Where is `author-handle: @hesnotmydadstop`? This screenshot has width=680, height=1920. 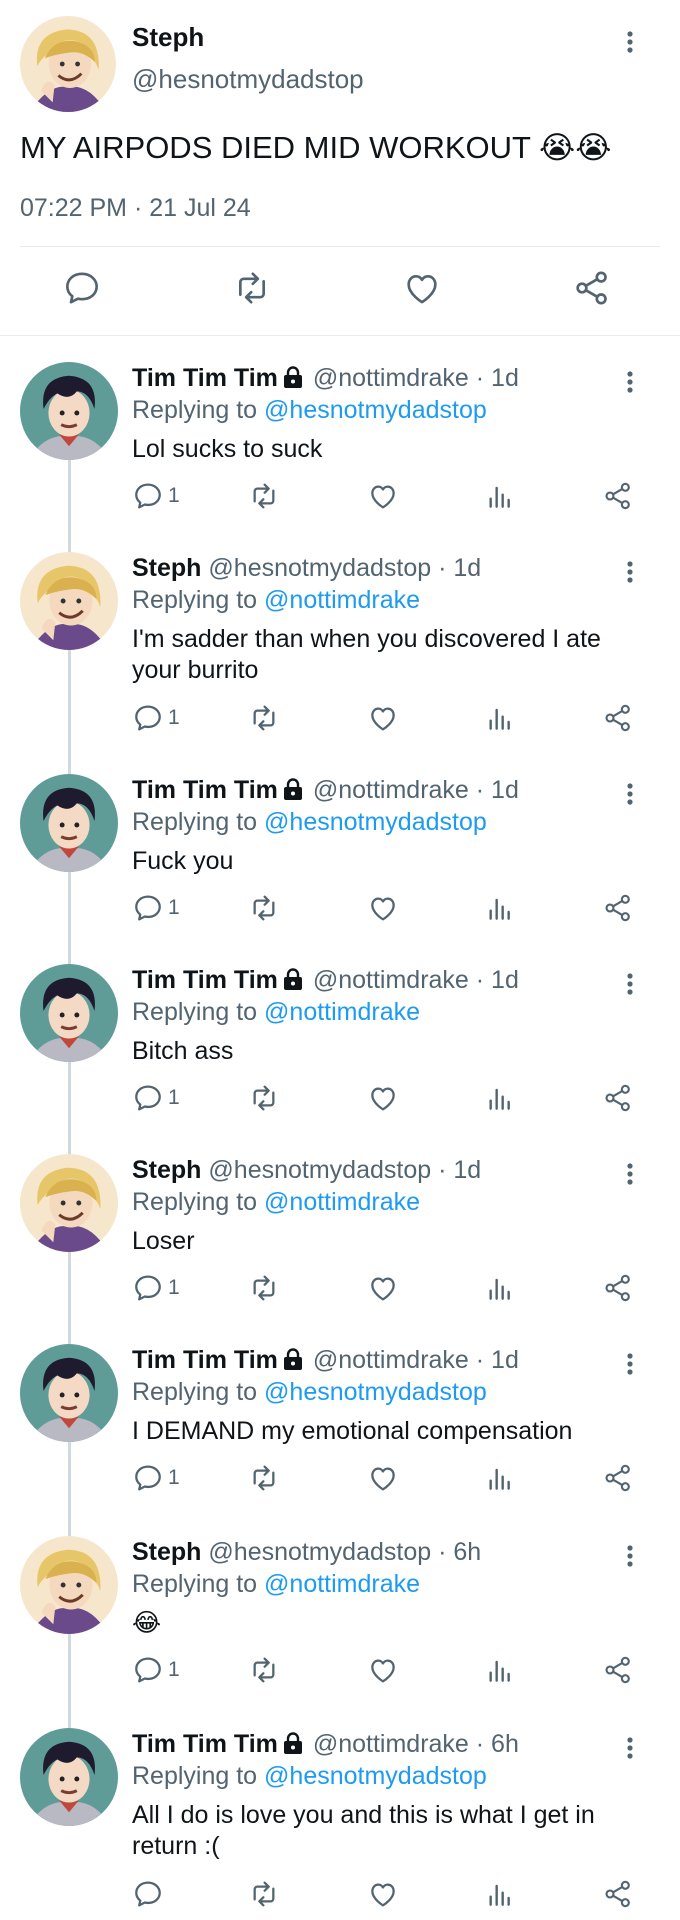 author-handle: @hesnotmydadstop is located at coordinates (248, 79).